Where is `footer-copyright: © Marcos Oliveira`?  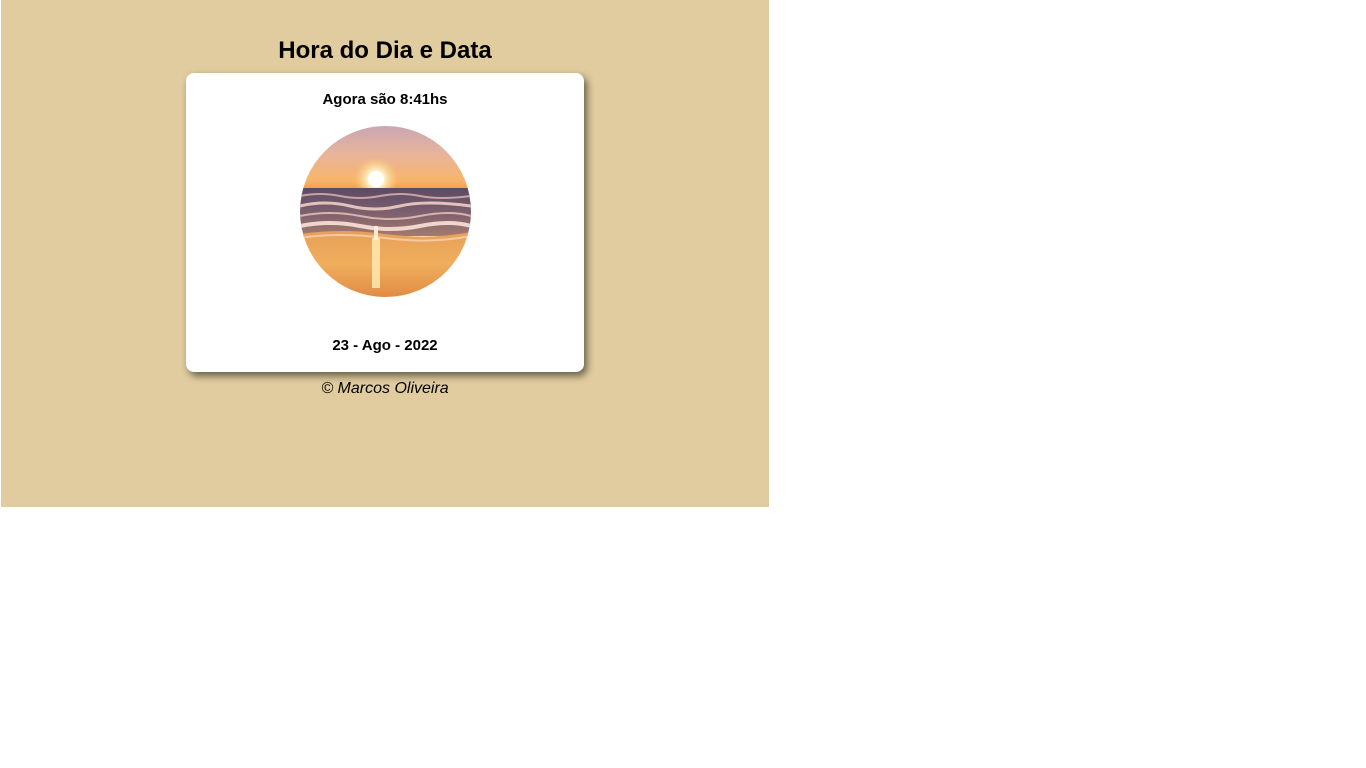
footer-copyright: © Marcos Oliveira is located at coordinates (385, 388).